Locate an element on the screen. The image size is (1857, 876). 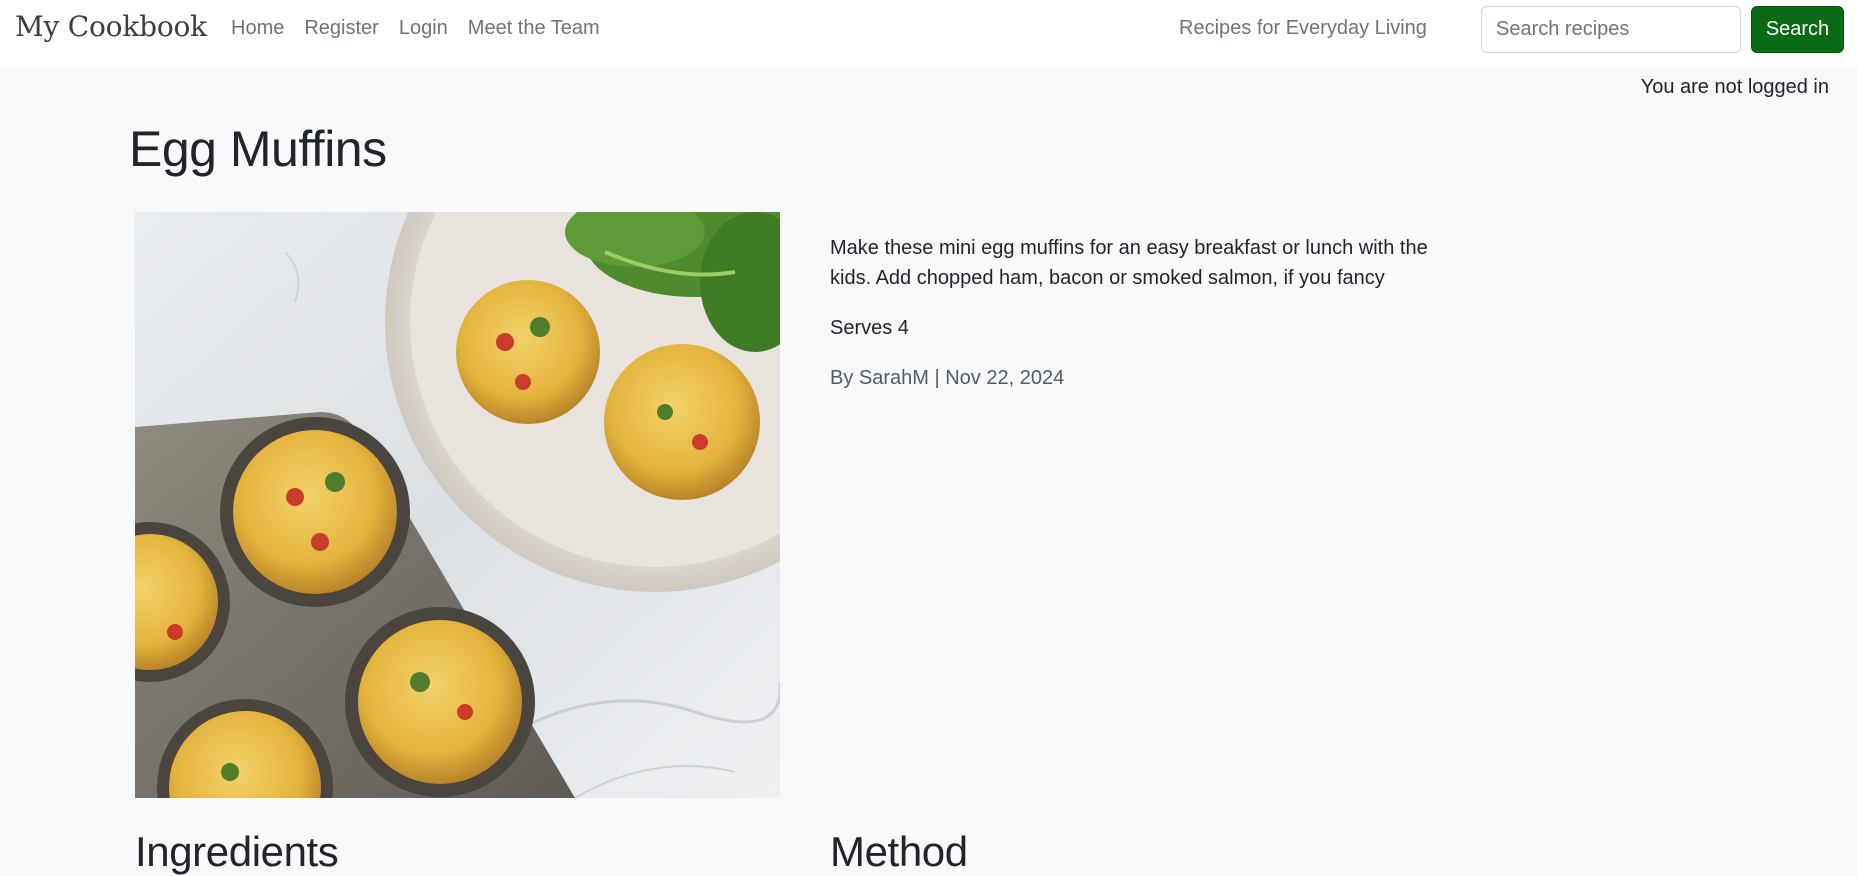
nav-link-login: Login is located at coordinates (423, 28).